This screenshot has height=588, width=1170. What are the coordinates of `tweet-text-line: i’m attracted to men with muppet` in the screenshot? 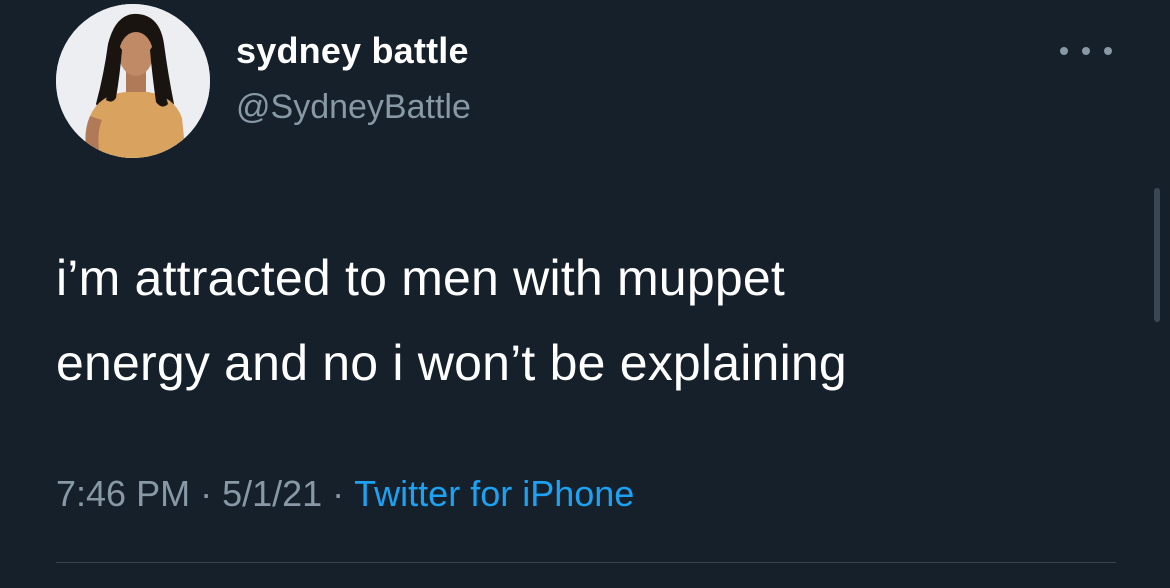 It's located at (420, 278).